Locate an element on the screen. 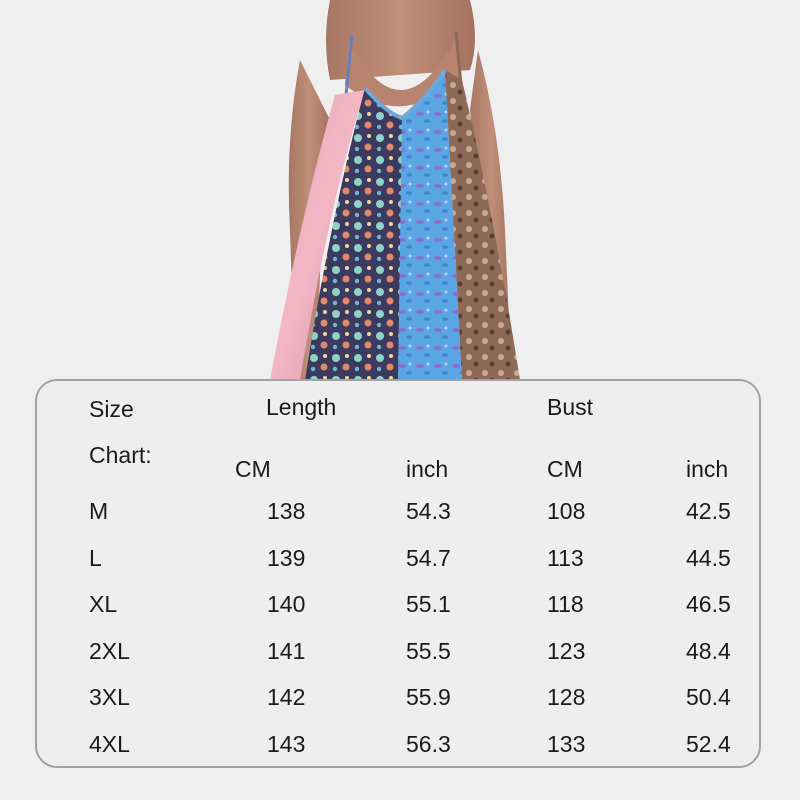  length-cm-cell: 139 is located at coordinates (286, 557).